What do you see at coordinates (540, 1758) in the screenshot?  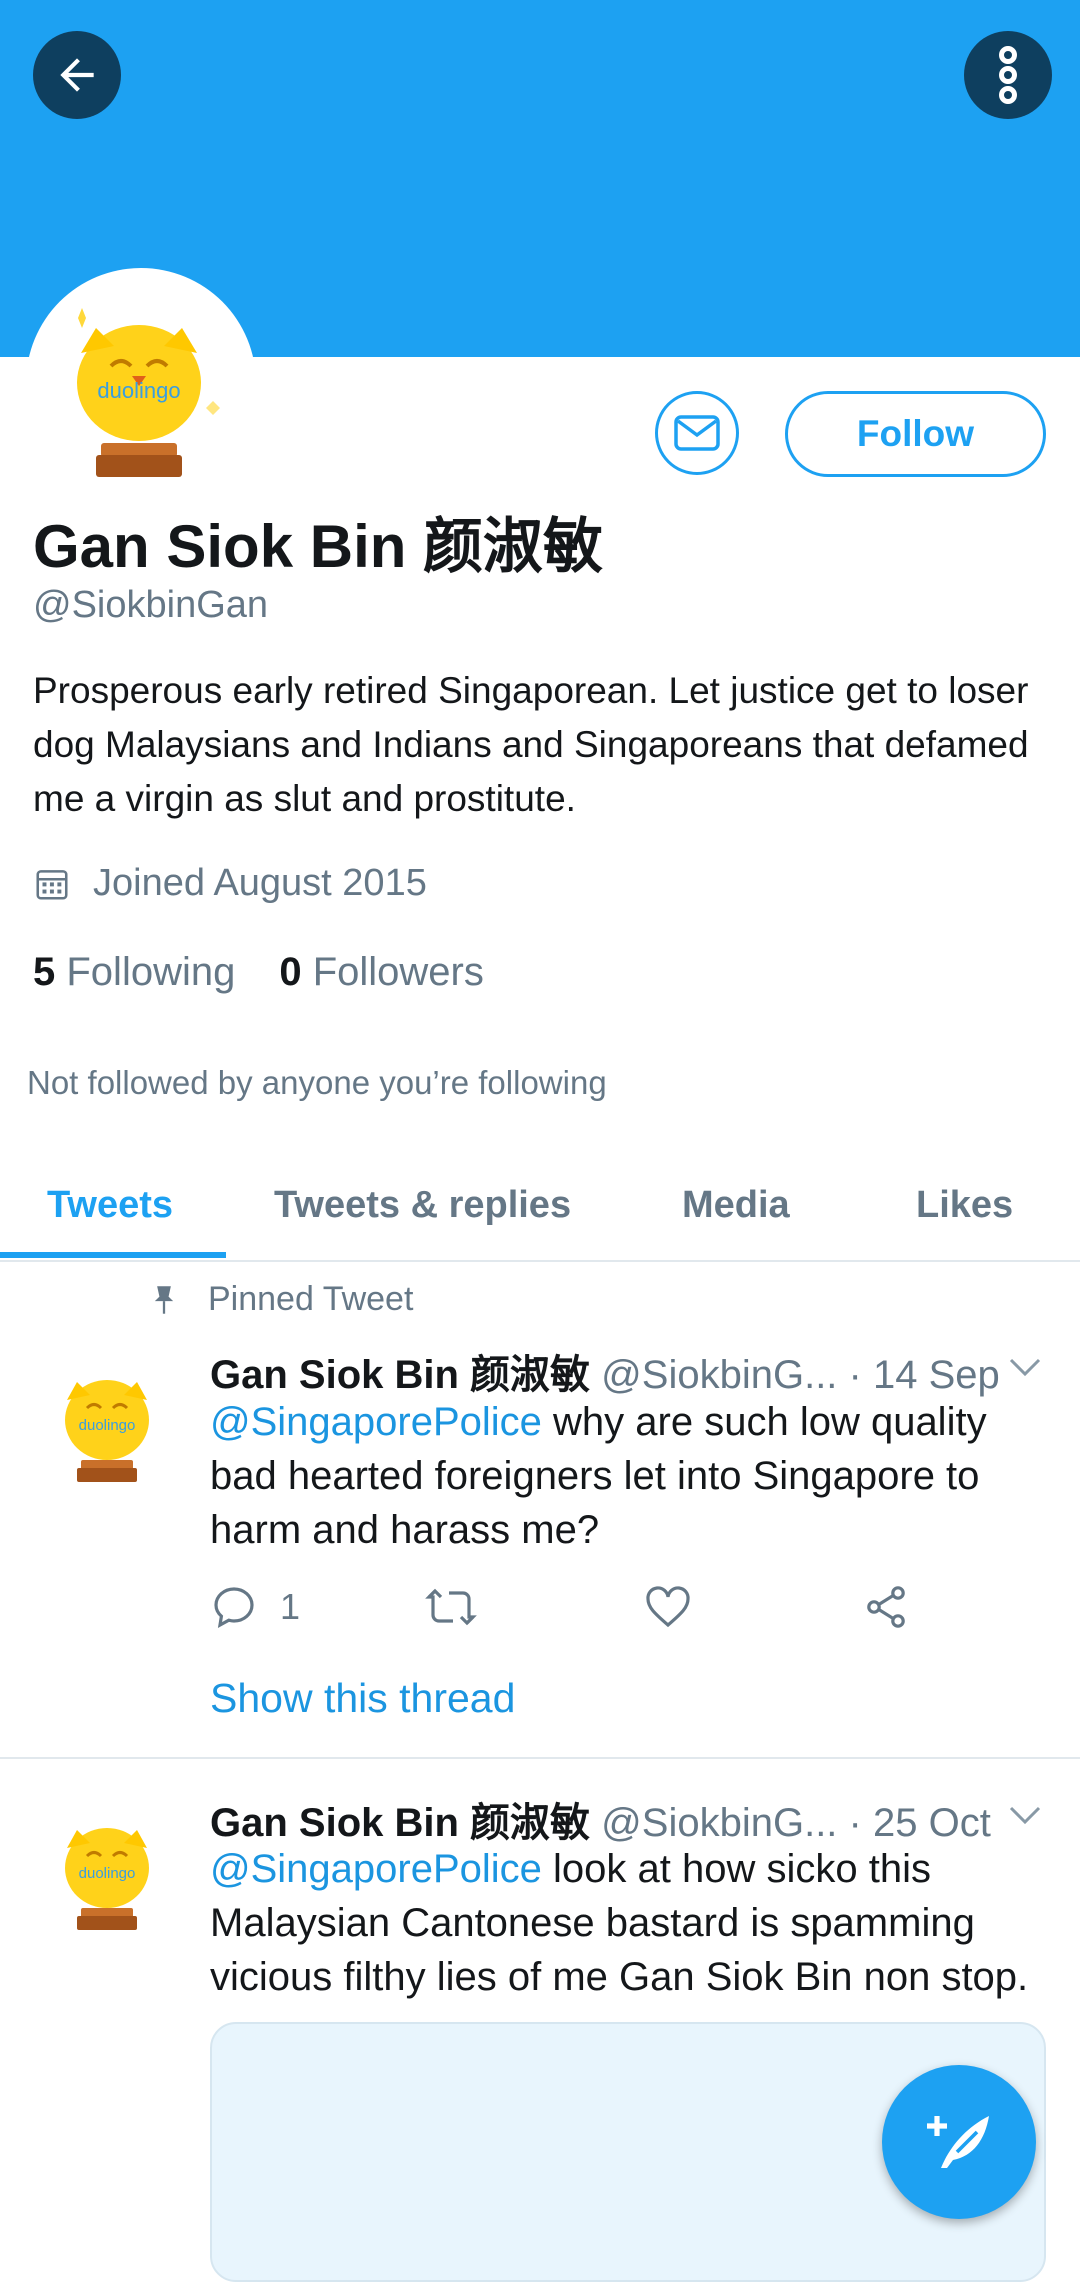 I see `tweet-divider` at bounding box center [540, 1758].